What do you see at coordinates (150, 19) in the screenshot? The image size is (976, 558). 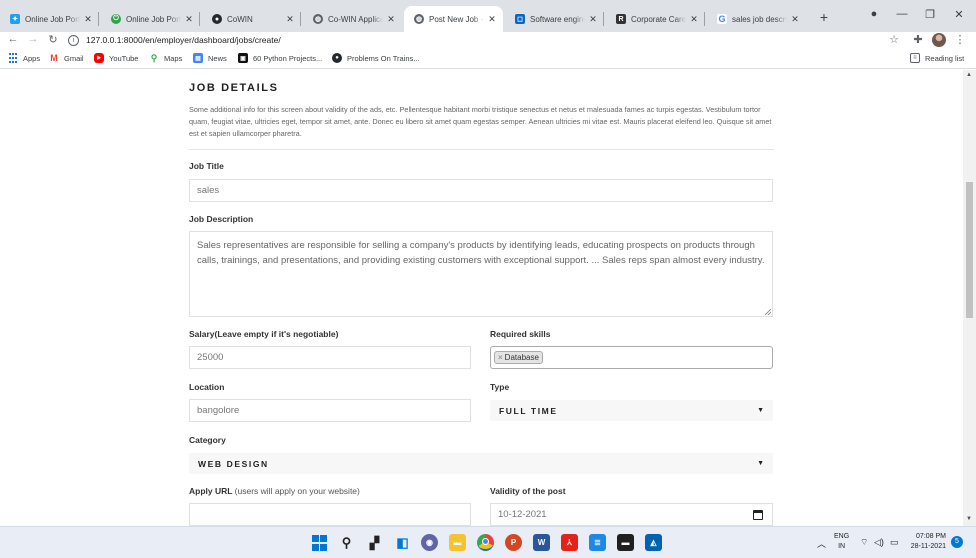 I see `browser-tab: ⏻ Online Job Portal ✕` at bounding box center [150, 19].